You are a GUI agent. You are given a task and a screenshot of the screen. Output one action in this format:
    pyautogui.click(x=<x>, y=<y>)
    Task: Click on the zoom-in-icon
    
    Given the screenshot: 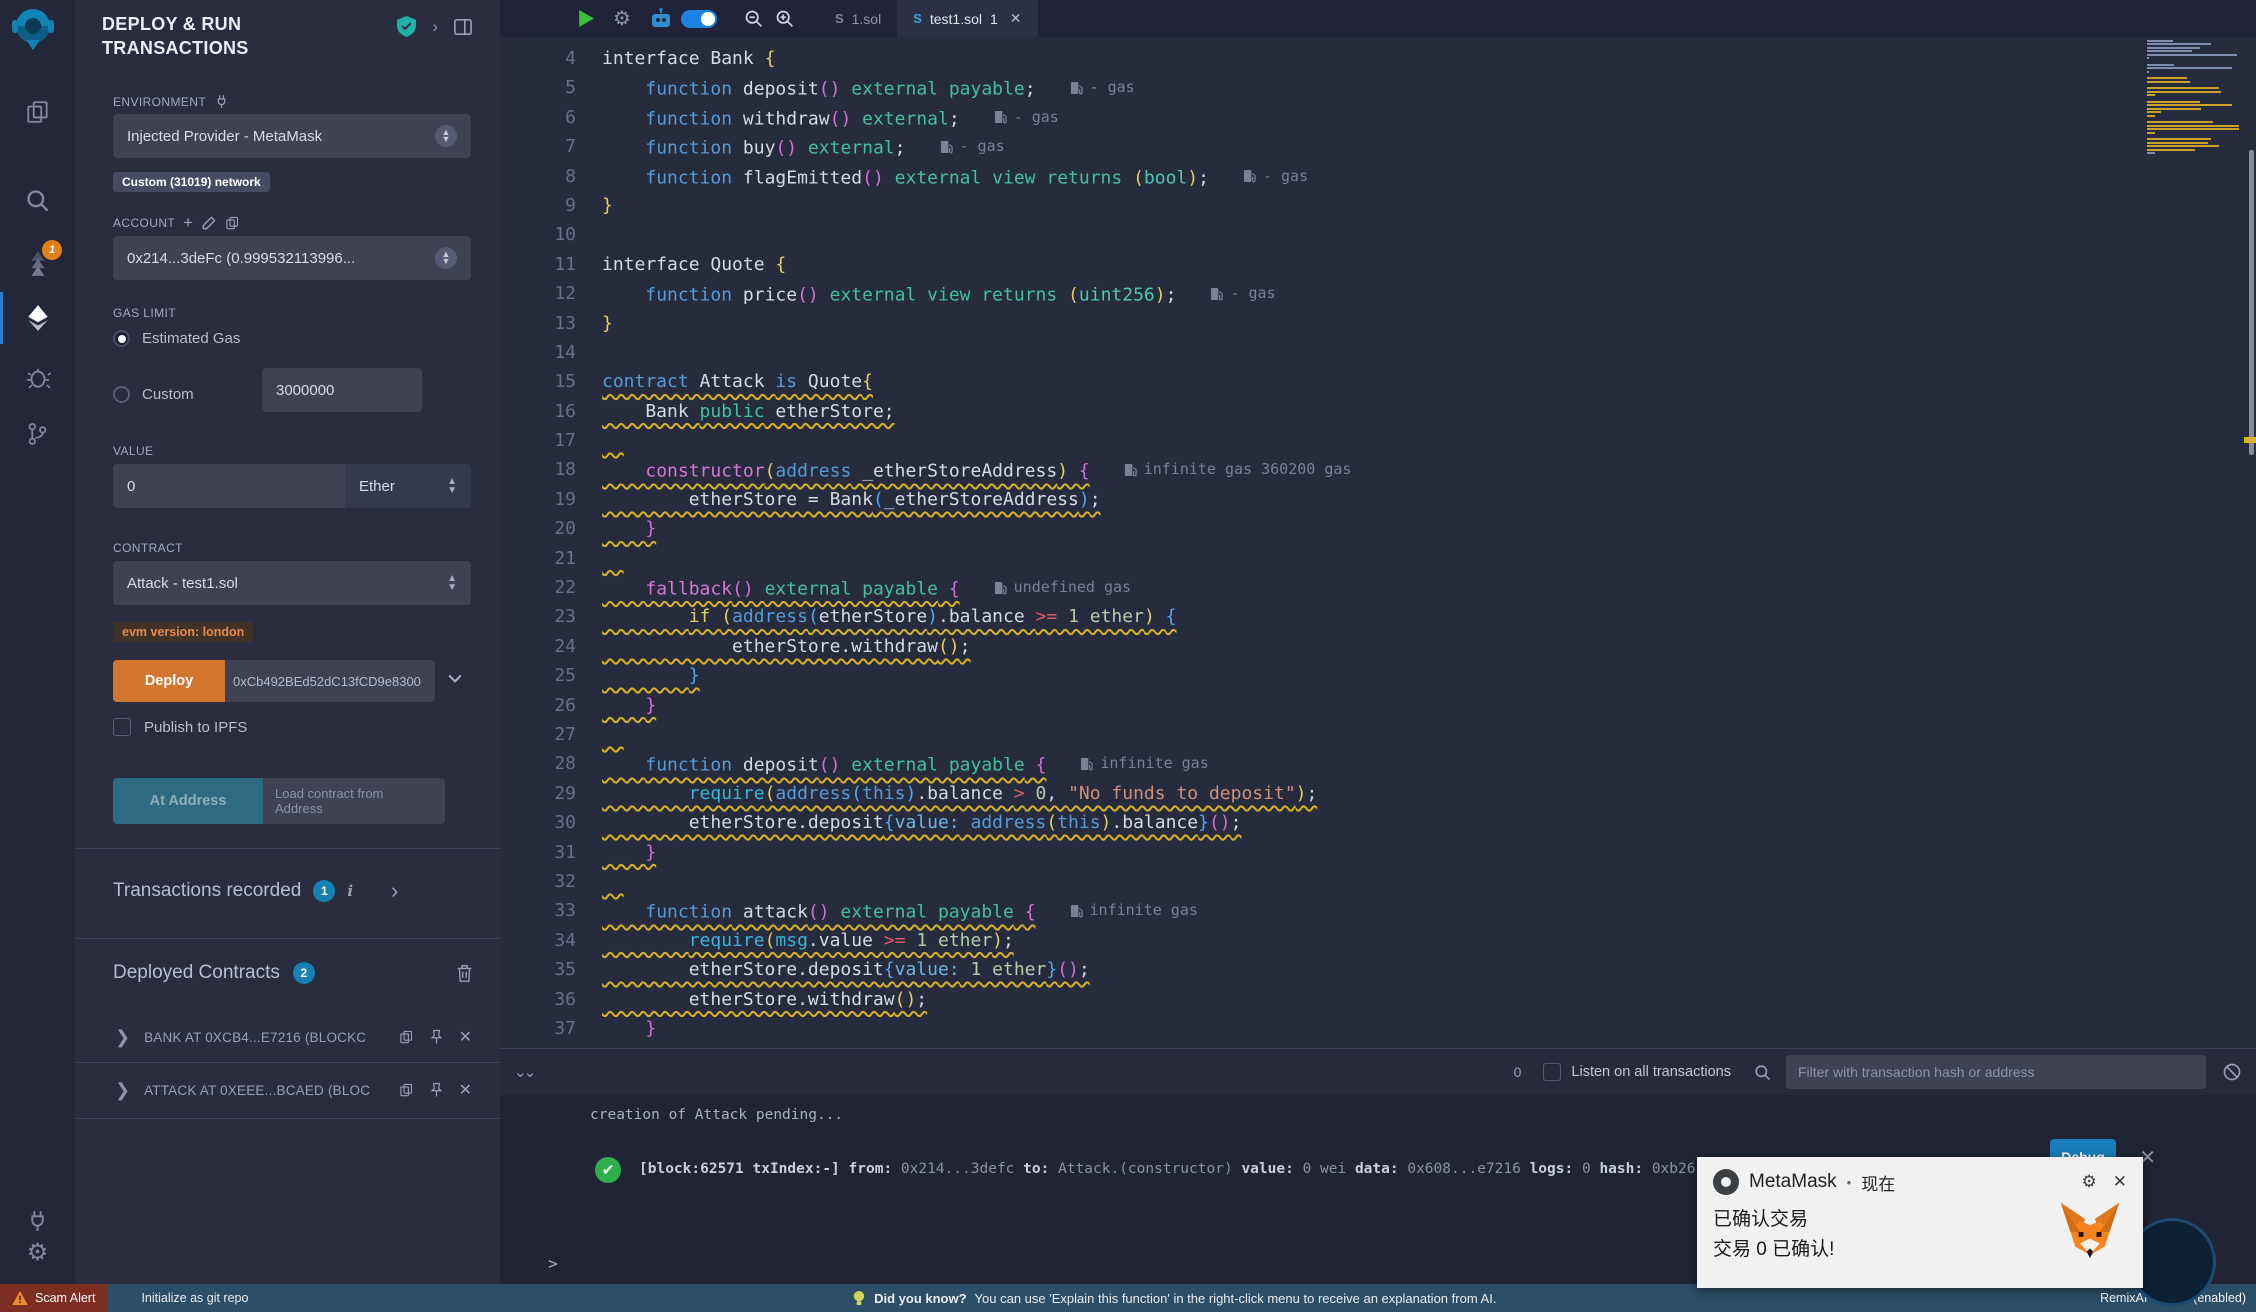 What is the action you would take?
    pyautogui.click(x=784, y=18)
    